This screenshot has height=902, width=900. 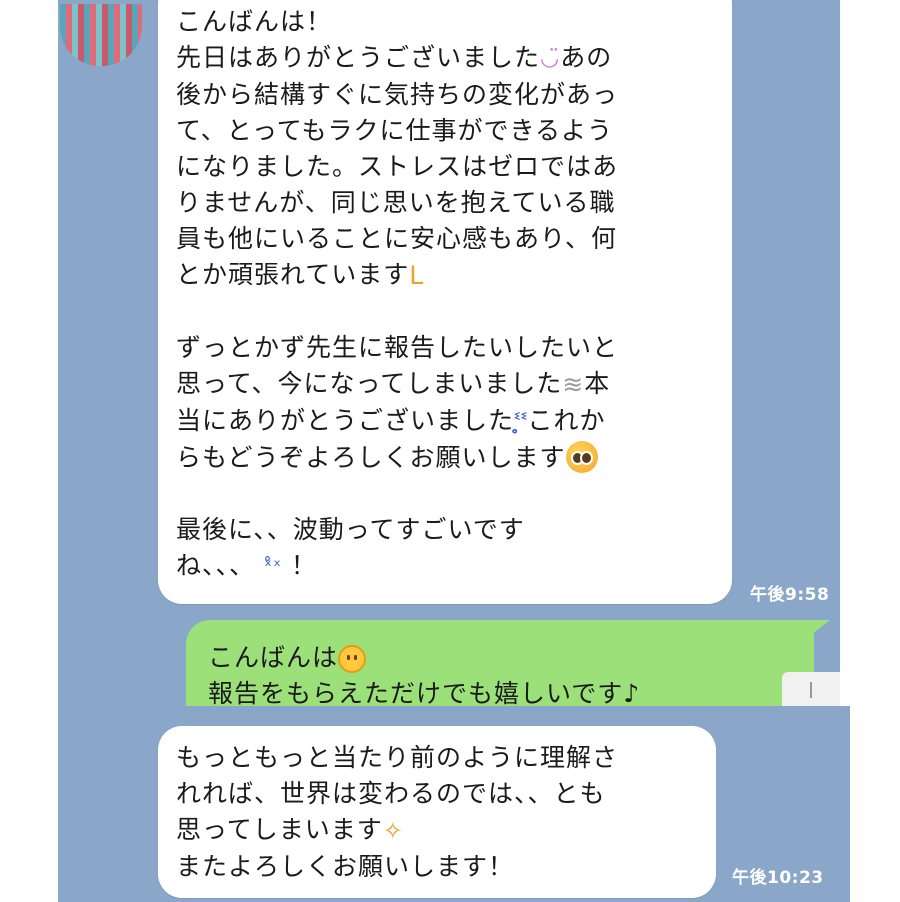 What do you see at coordinates (254, 21) in the screenshot?
I see `message-line: こんばんは！` at bounding box center [254, 21].